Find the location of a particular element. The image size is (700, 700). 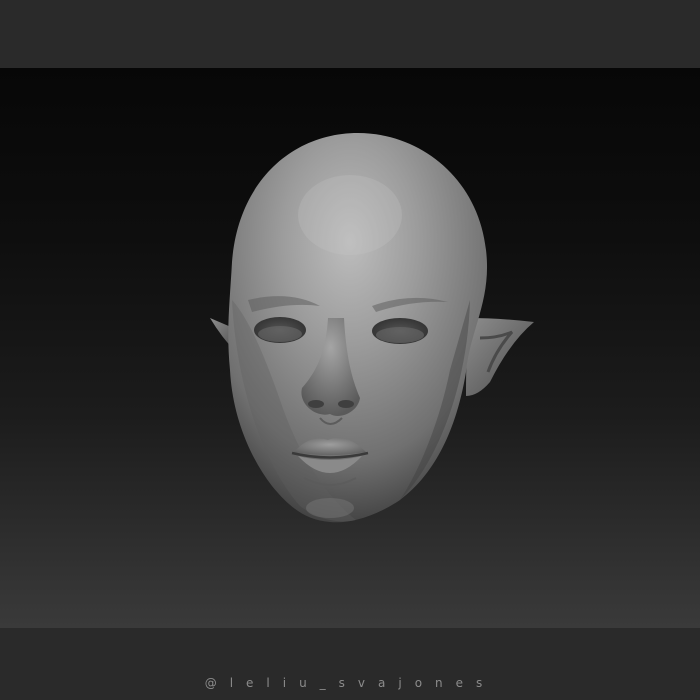

watermark-handle: @leliu_svajones is located at coordinates (350, 683).